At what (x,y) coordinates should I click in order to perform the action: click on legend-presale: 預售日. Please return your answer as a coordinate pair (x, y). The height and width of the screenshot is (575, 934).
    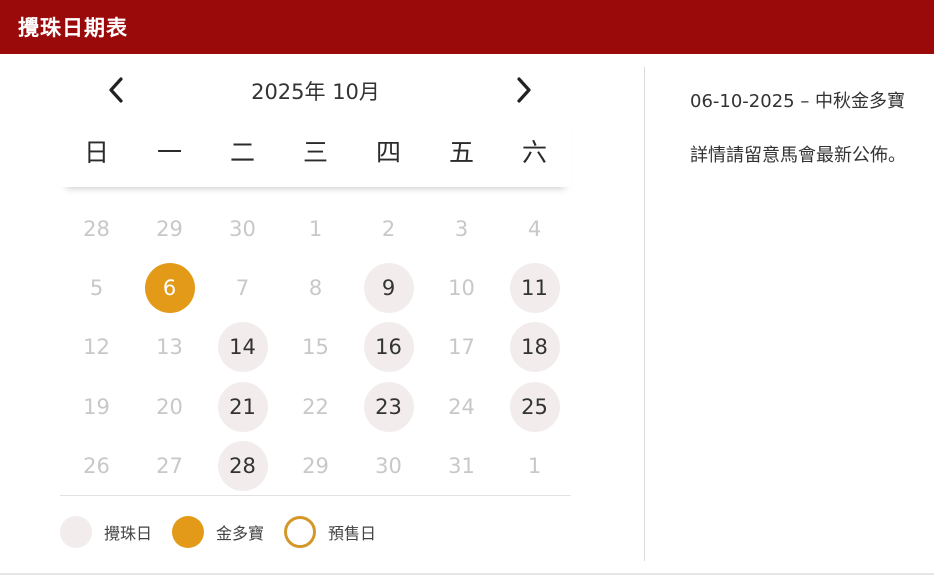
    Looking at the image, I should click on (330, 532).